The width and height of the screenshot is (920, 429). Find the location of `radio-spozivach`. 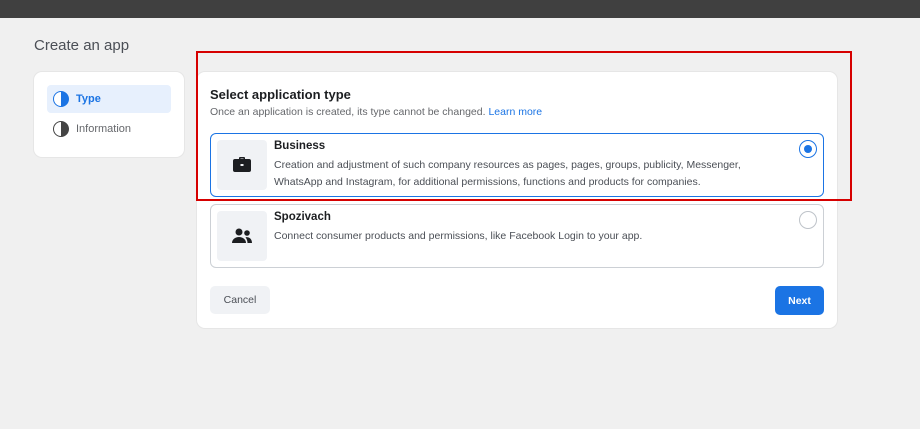

radio-spozivach is located at coordinates (808, 220).